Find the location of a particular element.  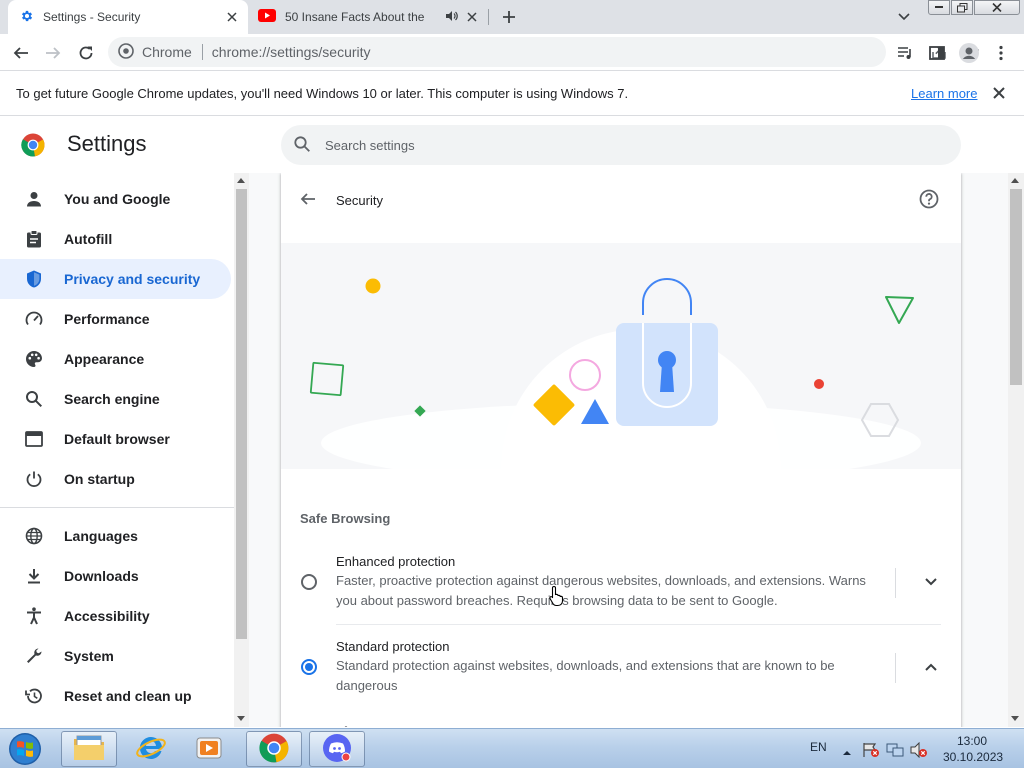

gear-icon is located at coordinates (27, 17).